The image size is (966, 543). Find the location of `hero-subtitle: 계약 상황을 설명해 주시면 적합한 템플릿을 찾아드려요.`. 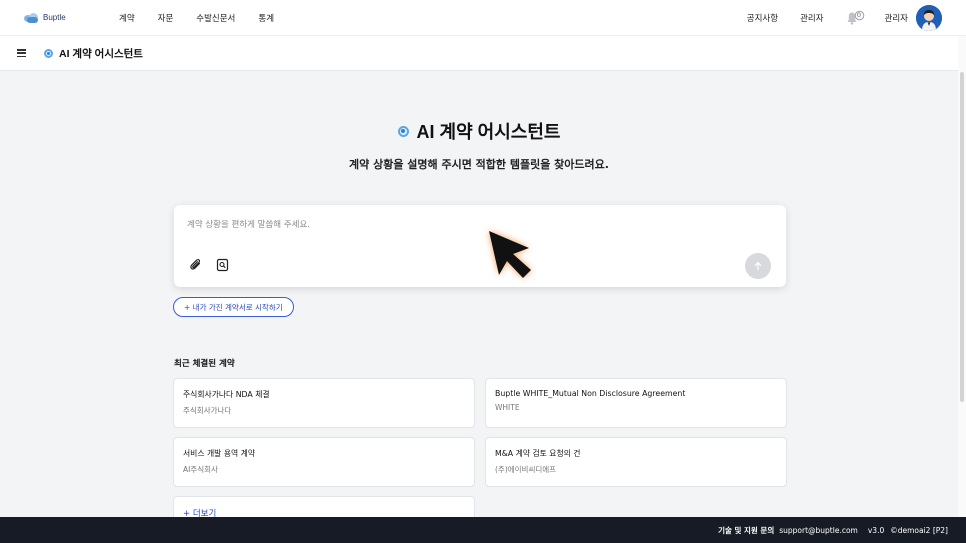

hero-subtitle: 계약 상황을 설명해 주시면 적합한 템플릿을 찾아드려요. is located at coordinates (479, 164).